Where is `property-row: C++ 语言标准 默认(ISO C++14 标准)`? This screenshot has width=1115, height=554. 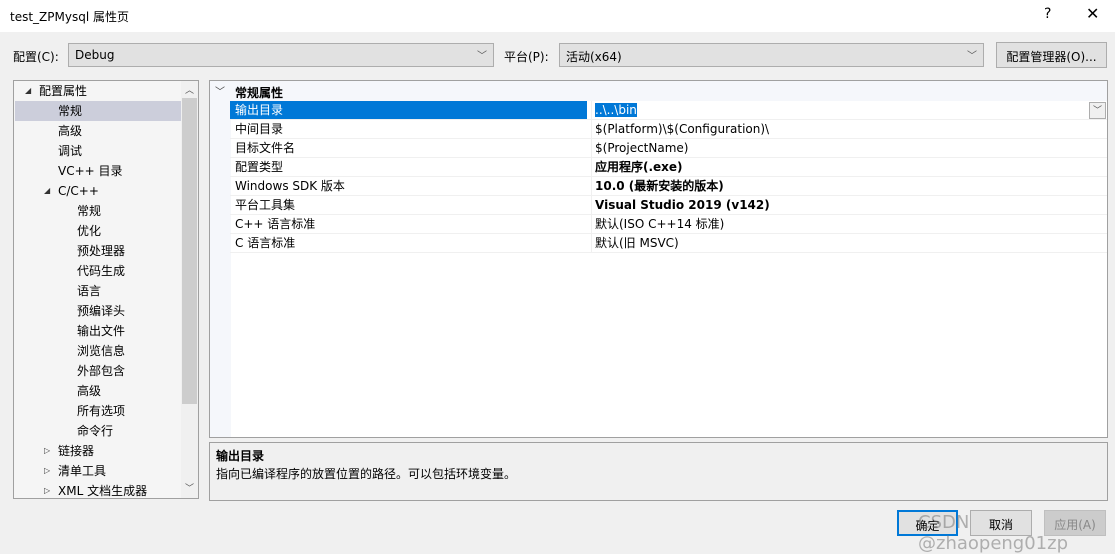
property-row: C++ 语言标准 默认(ISO C++14 标准) is located at coordinates (668, 224).